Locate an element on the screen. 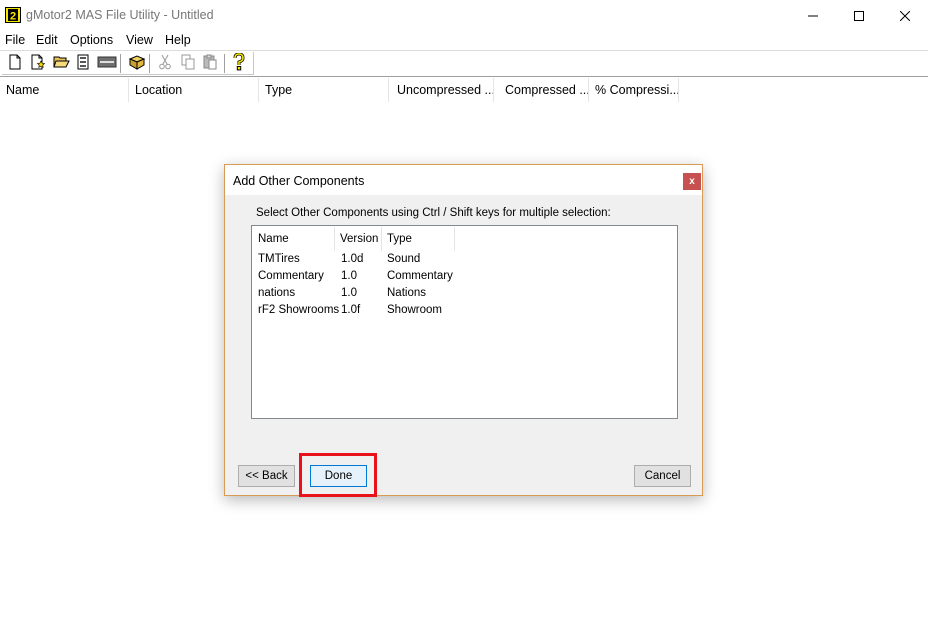  component-name: rF2 Showrooms is located at coordinates (299, 310).